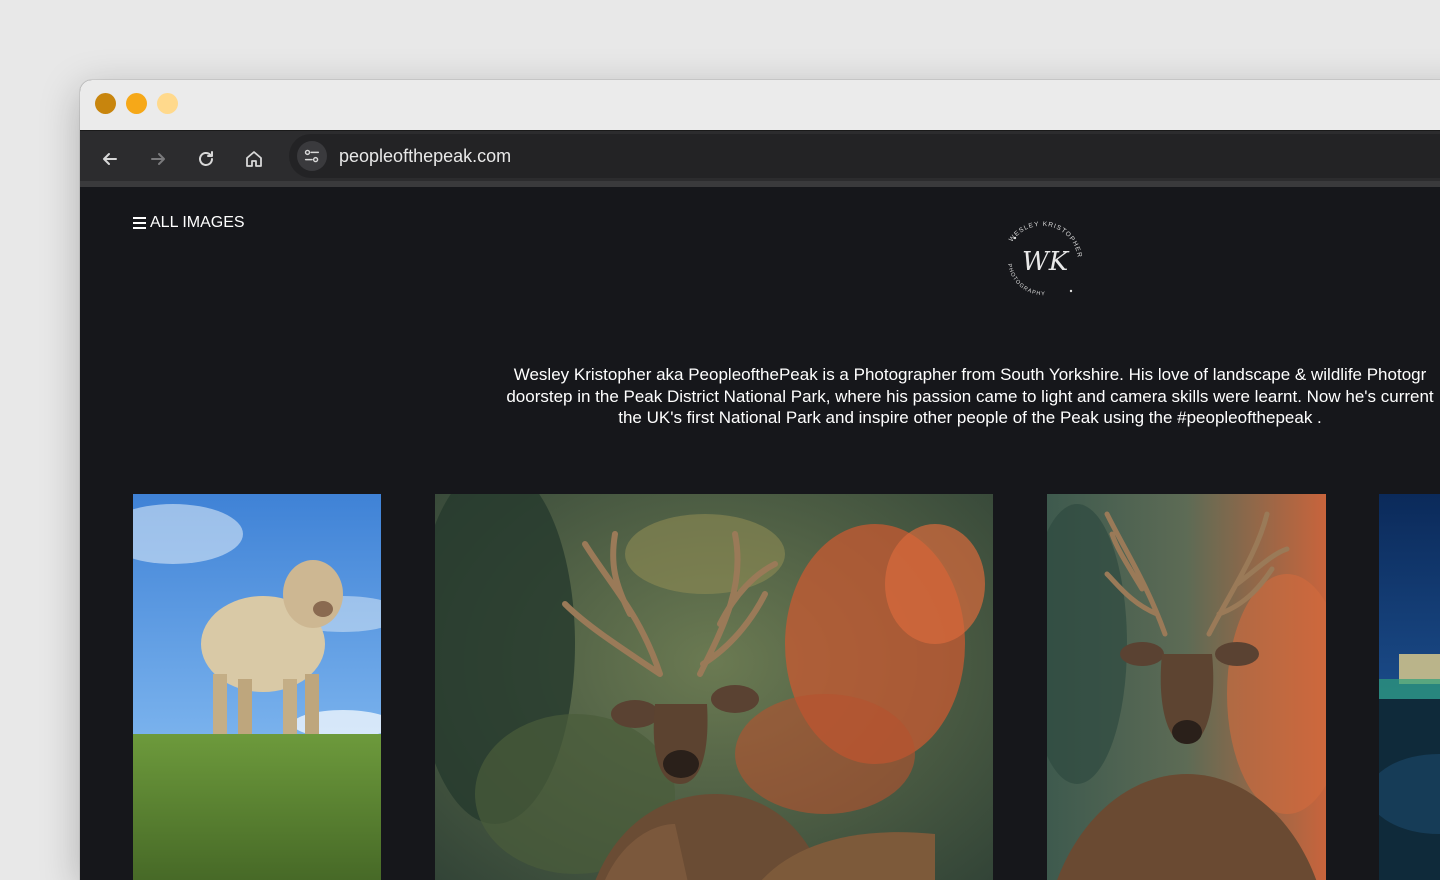 This screenshot has width=1440, height=880. I want to click on site-logo: WESLEY KRISTOPHER PHOTOGRAPHY WK, so click(1045, 257).